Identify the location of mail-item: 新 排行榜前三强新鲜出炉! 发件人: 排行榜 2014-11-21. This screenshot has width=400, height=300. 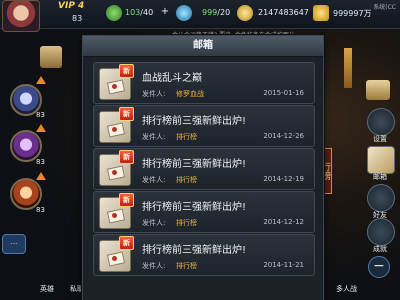
(204, 255).